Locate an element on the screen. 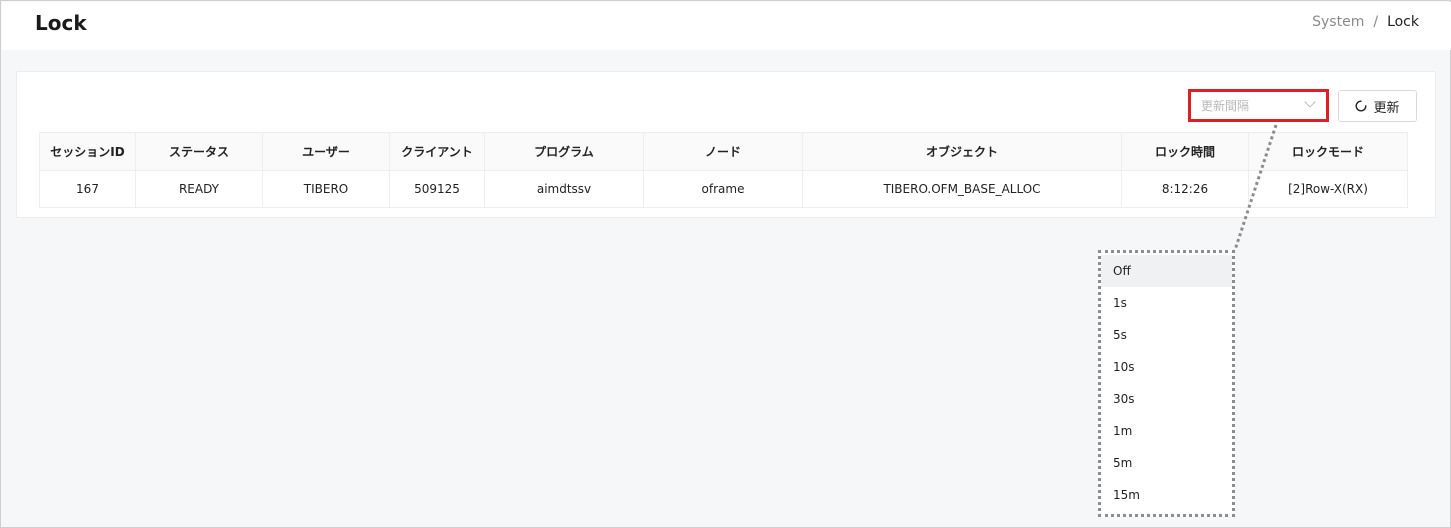 This screenshot has height=528, width=1451. cell-lock-time: 8:12:26 is located at coordinates (1185, 189).